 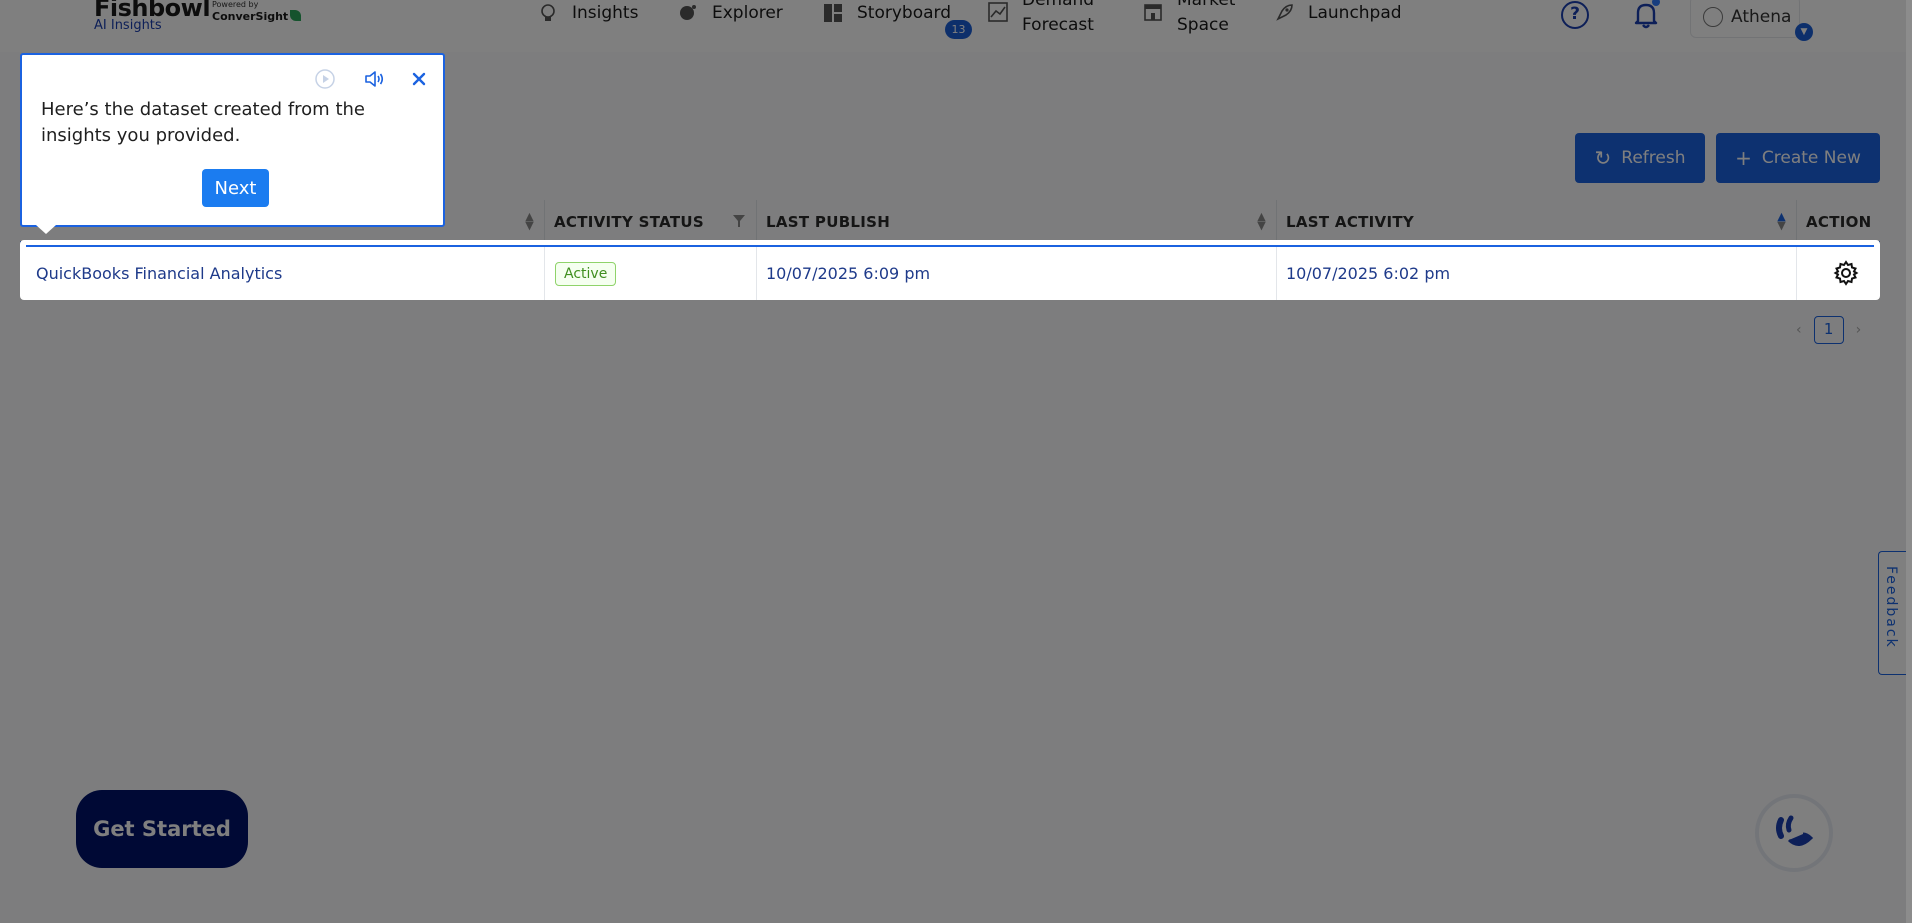 I want to click on dataset-name-link: QuickBooks Financial Analytics, so click(x=159, y=273).